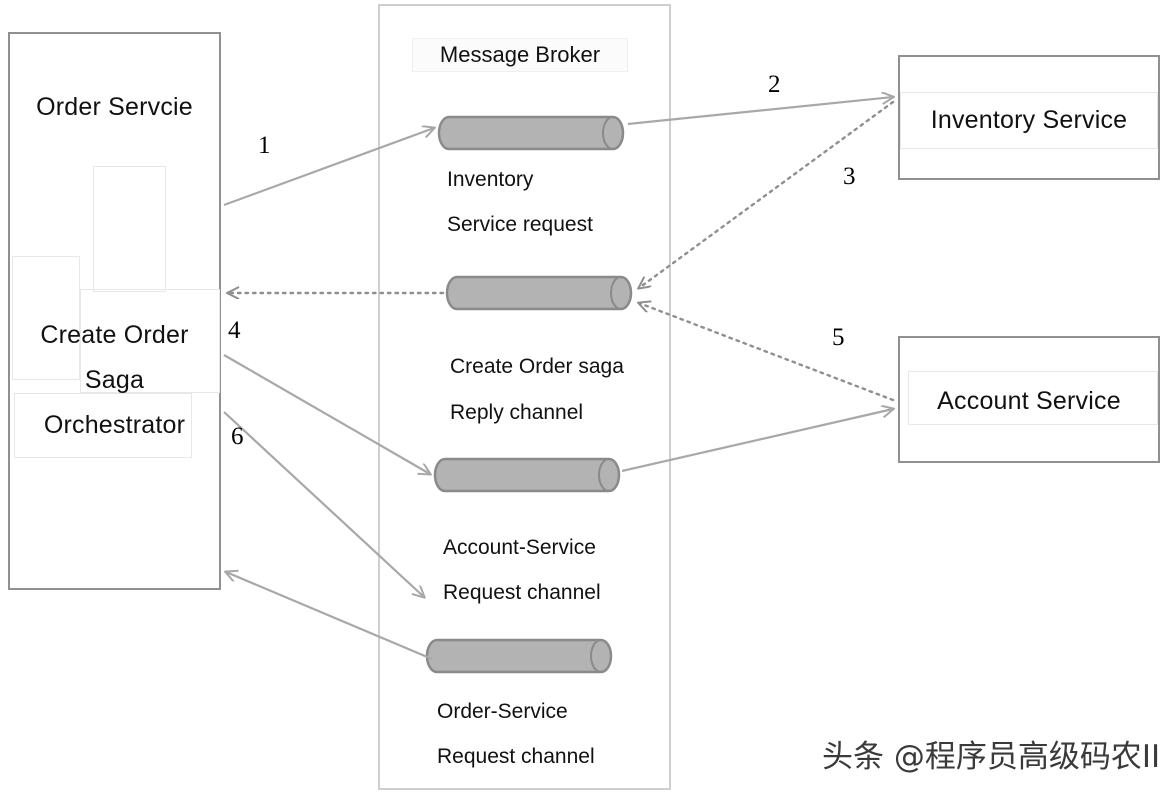  Describe the element at coordinates (774, 84) in the screenshot. I see `step-number-2: 2` at that location.